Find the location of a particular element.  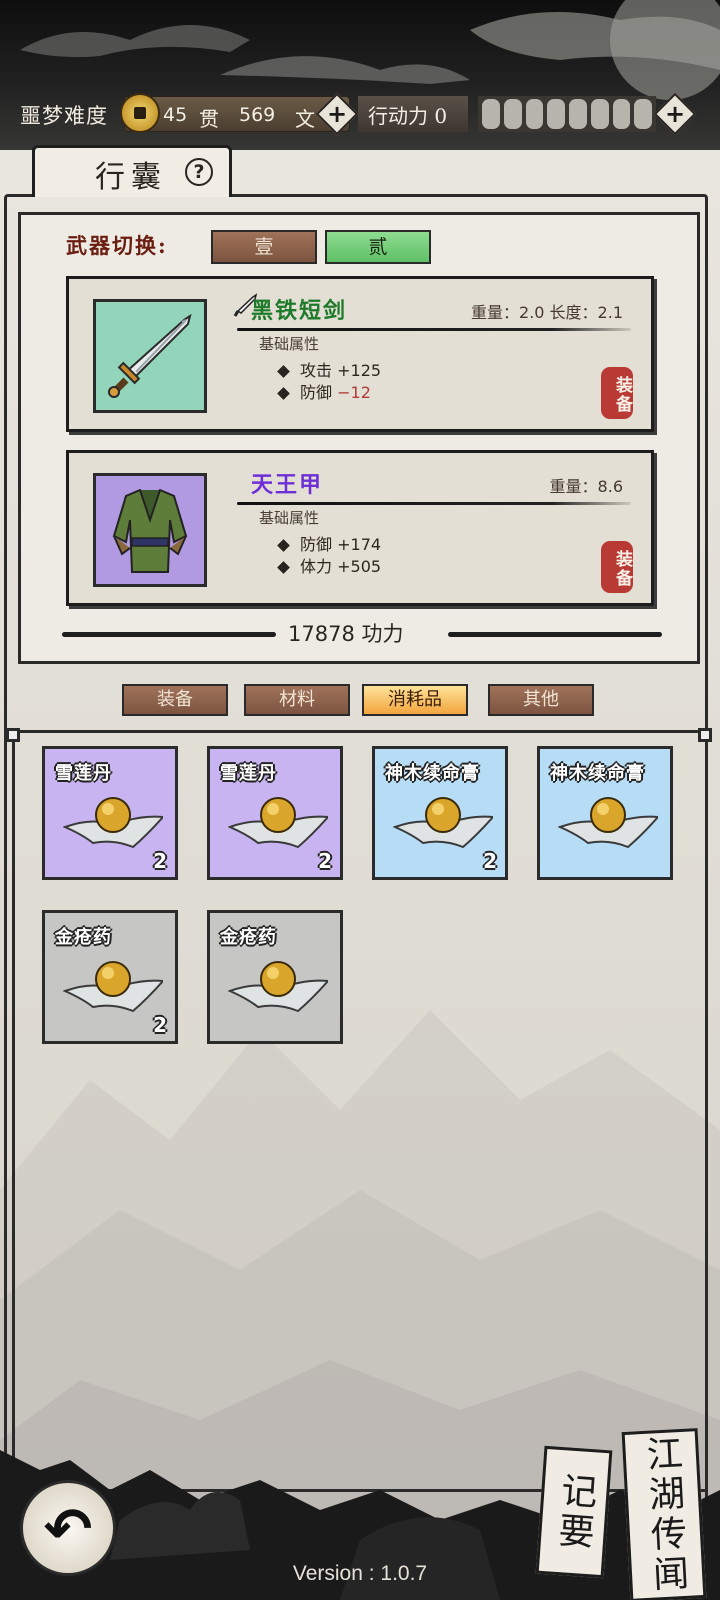

weapon-name: 黑铁短剑 is located at coordinates (299, 311).